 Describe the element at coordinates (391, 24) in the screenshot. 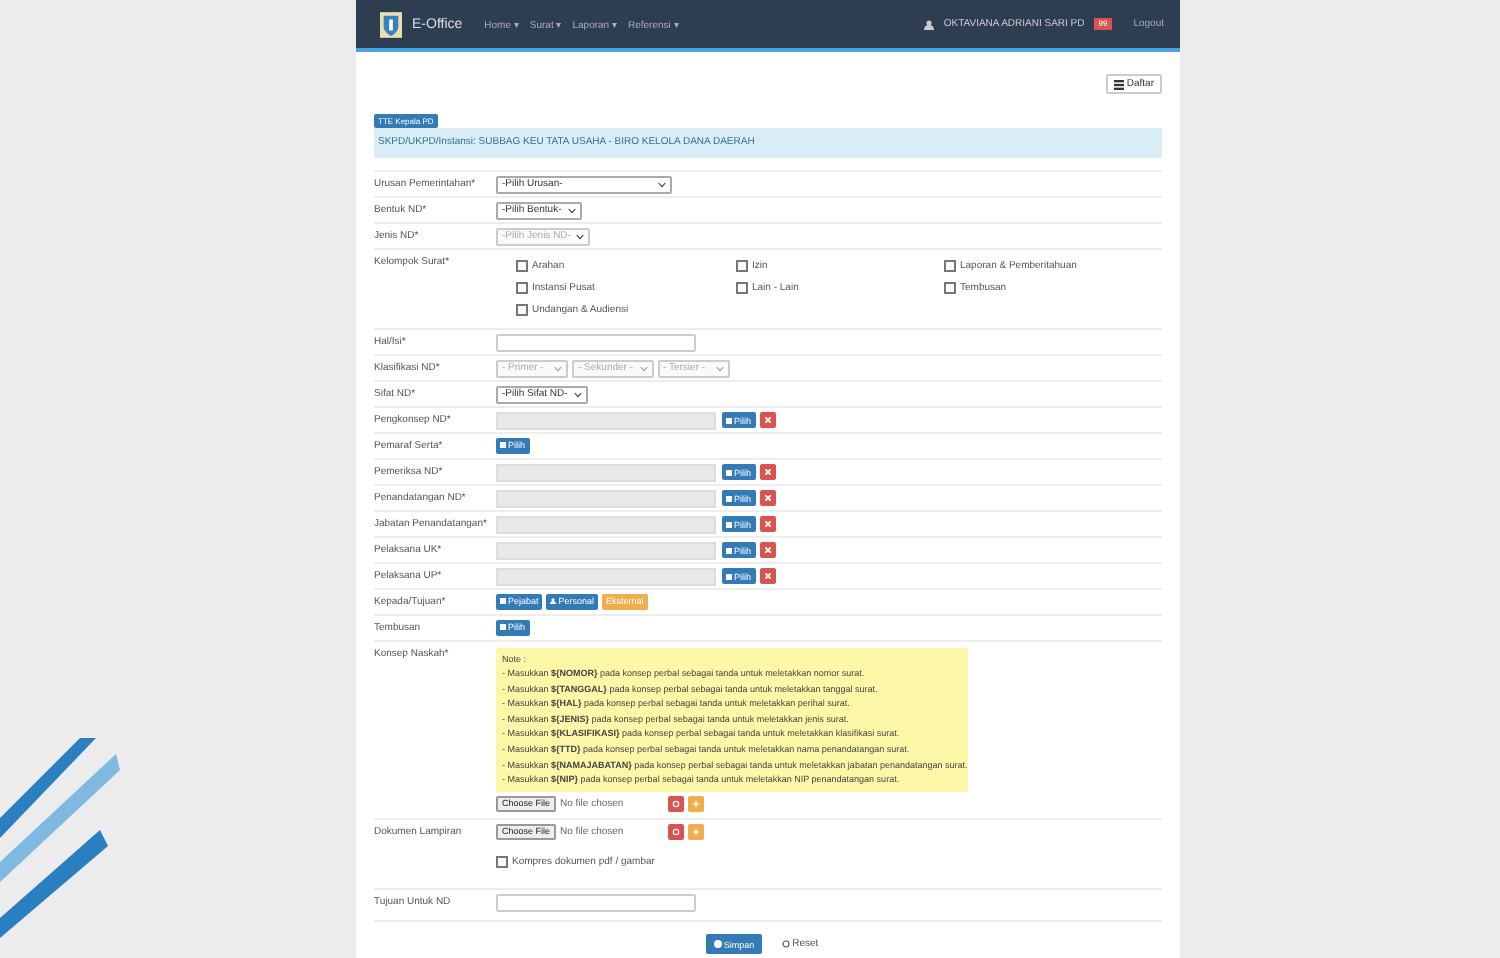

I see `shield-logo-icon` at that location.